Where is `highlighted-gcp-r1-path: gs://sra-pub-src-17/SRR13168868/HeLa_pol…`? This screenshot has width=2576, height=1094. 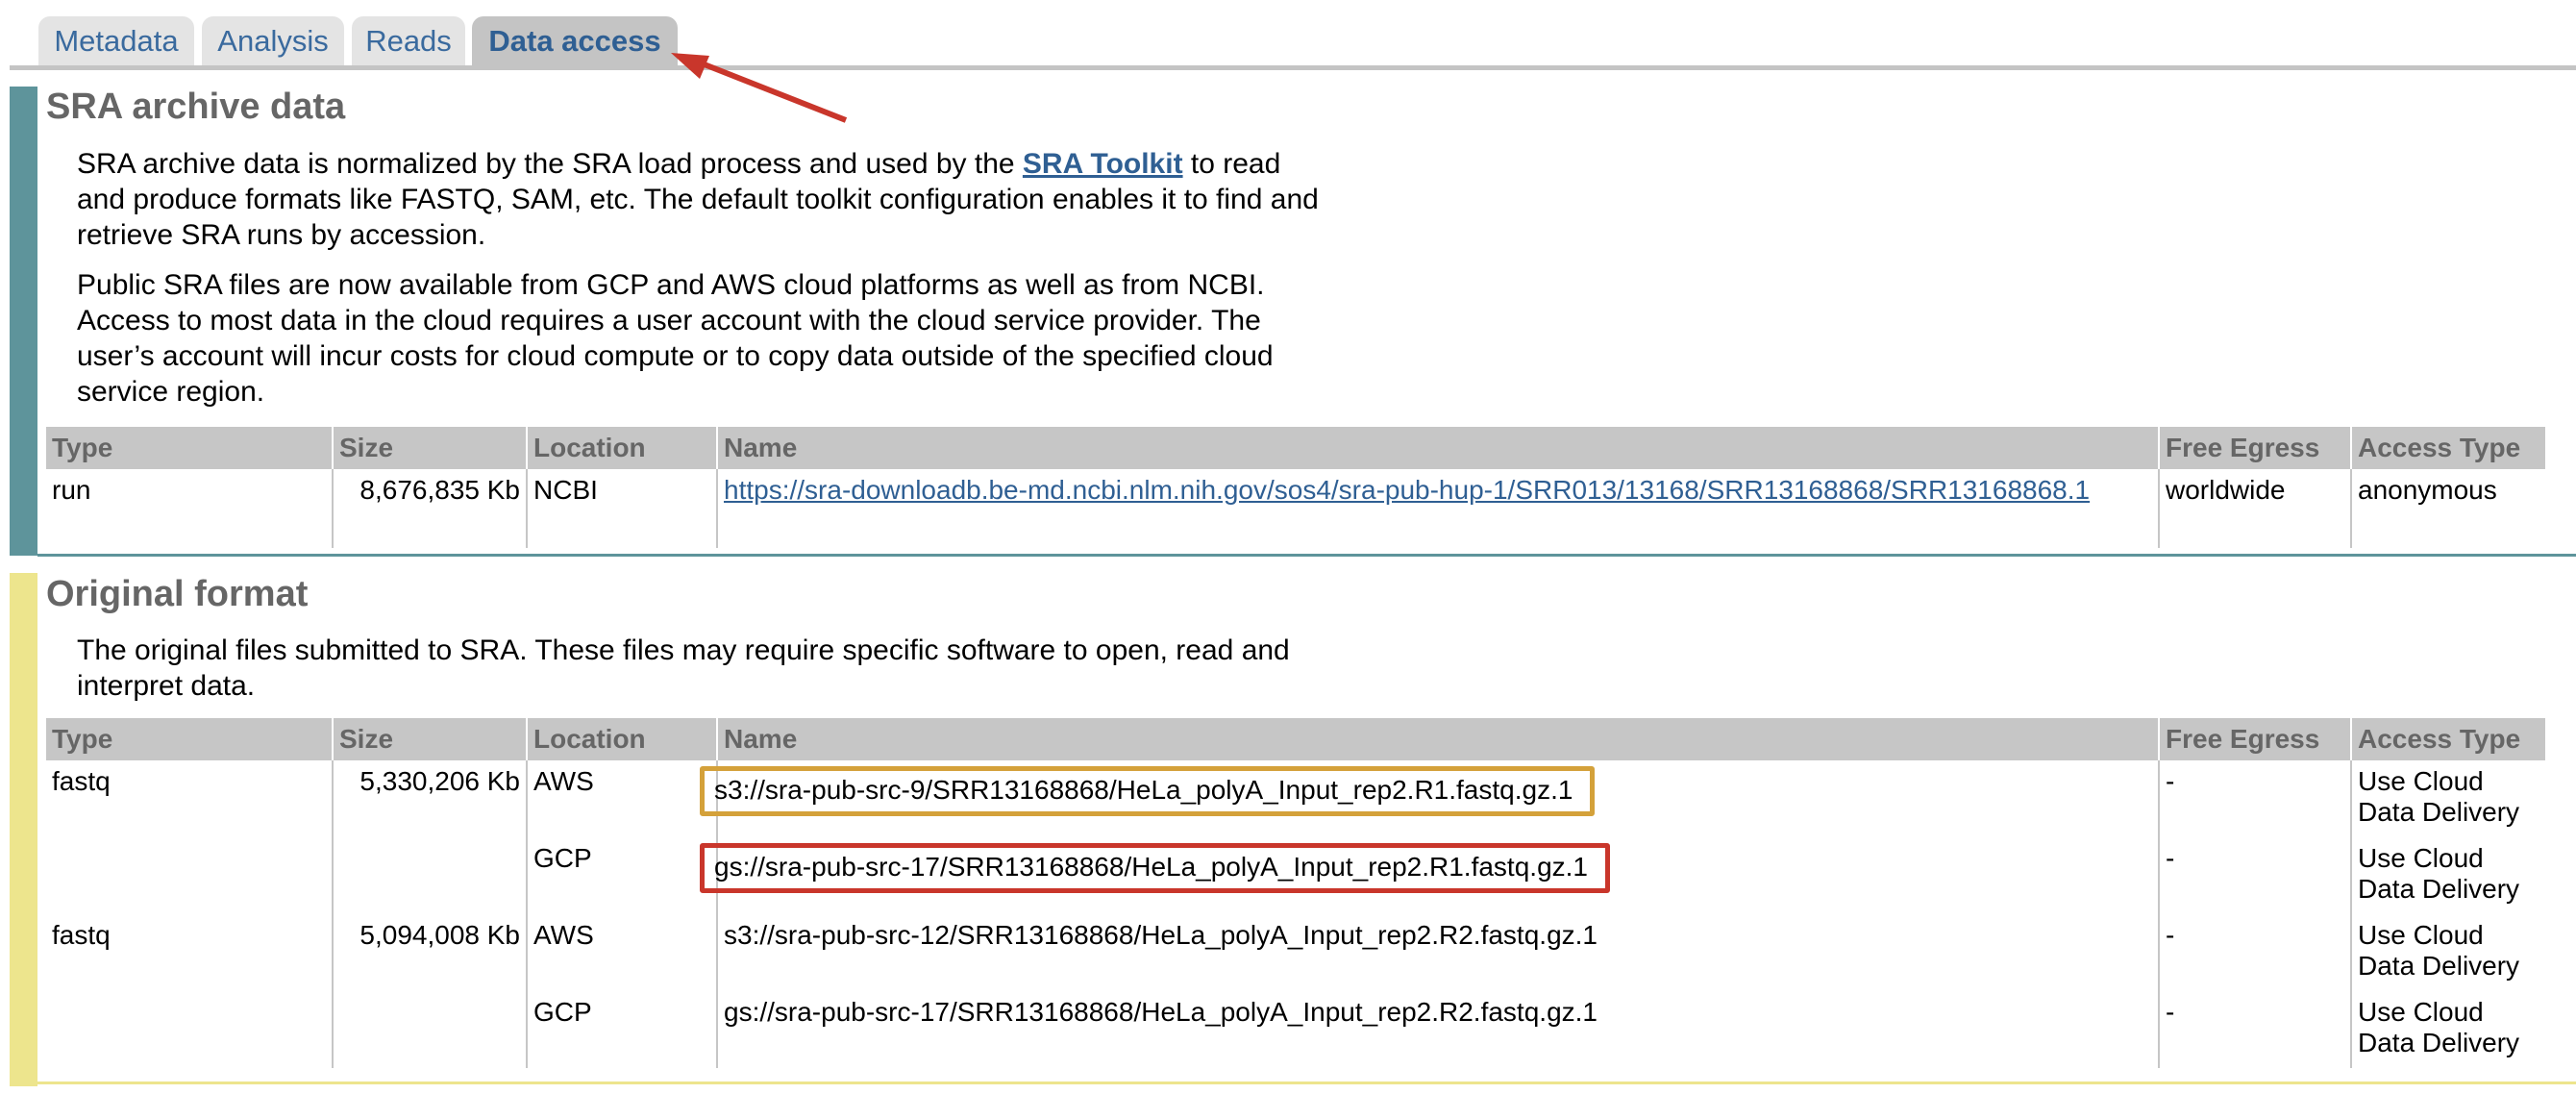
highlighted-gcp-r1-path: gs://sra-pub-src-17/SRR13168868/HeLa_pol… is located at coordinates (1155, 868).